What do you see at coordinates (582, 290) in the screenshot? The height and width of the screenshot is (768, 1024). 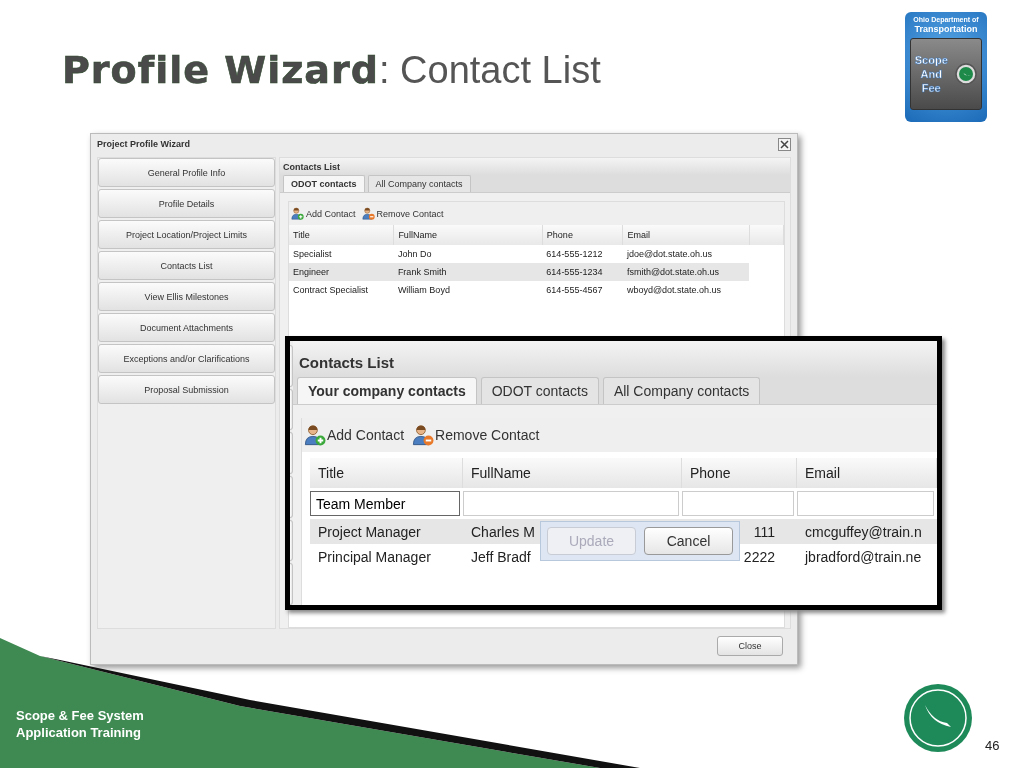 I see `table-cell: 614-555-4567` at bounding box center [582, 290].